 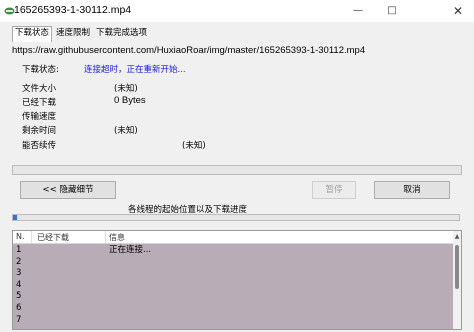 I want to click on list-item: 7, so click(x=233, y=320).